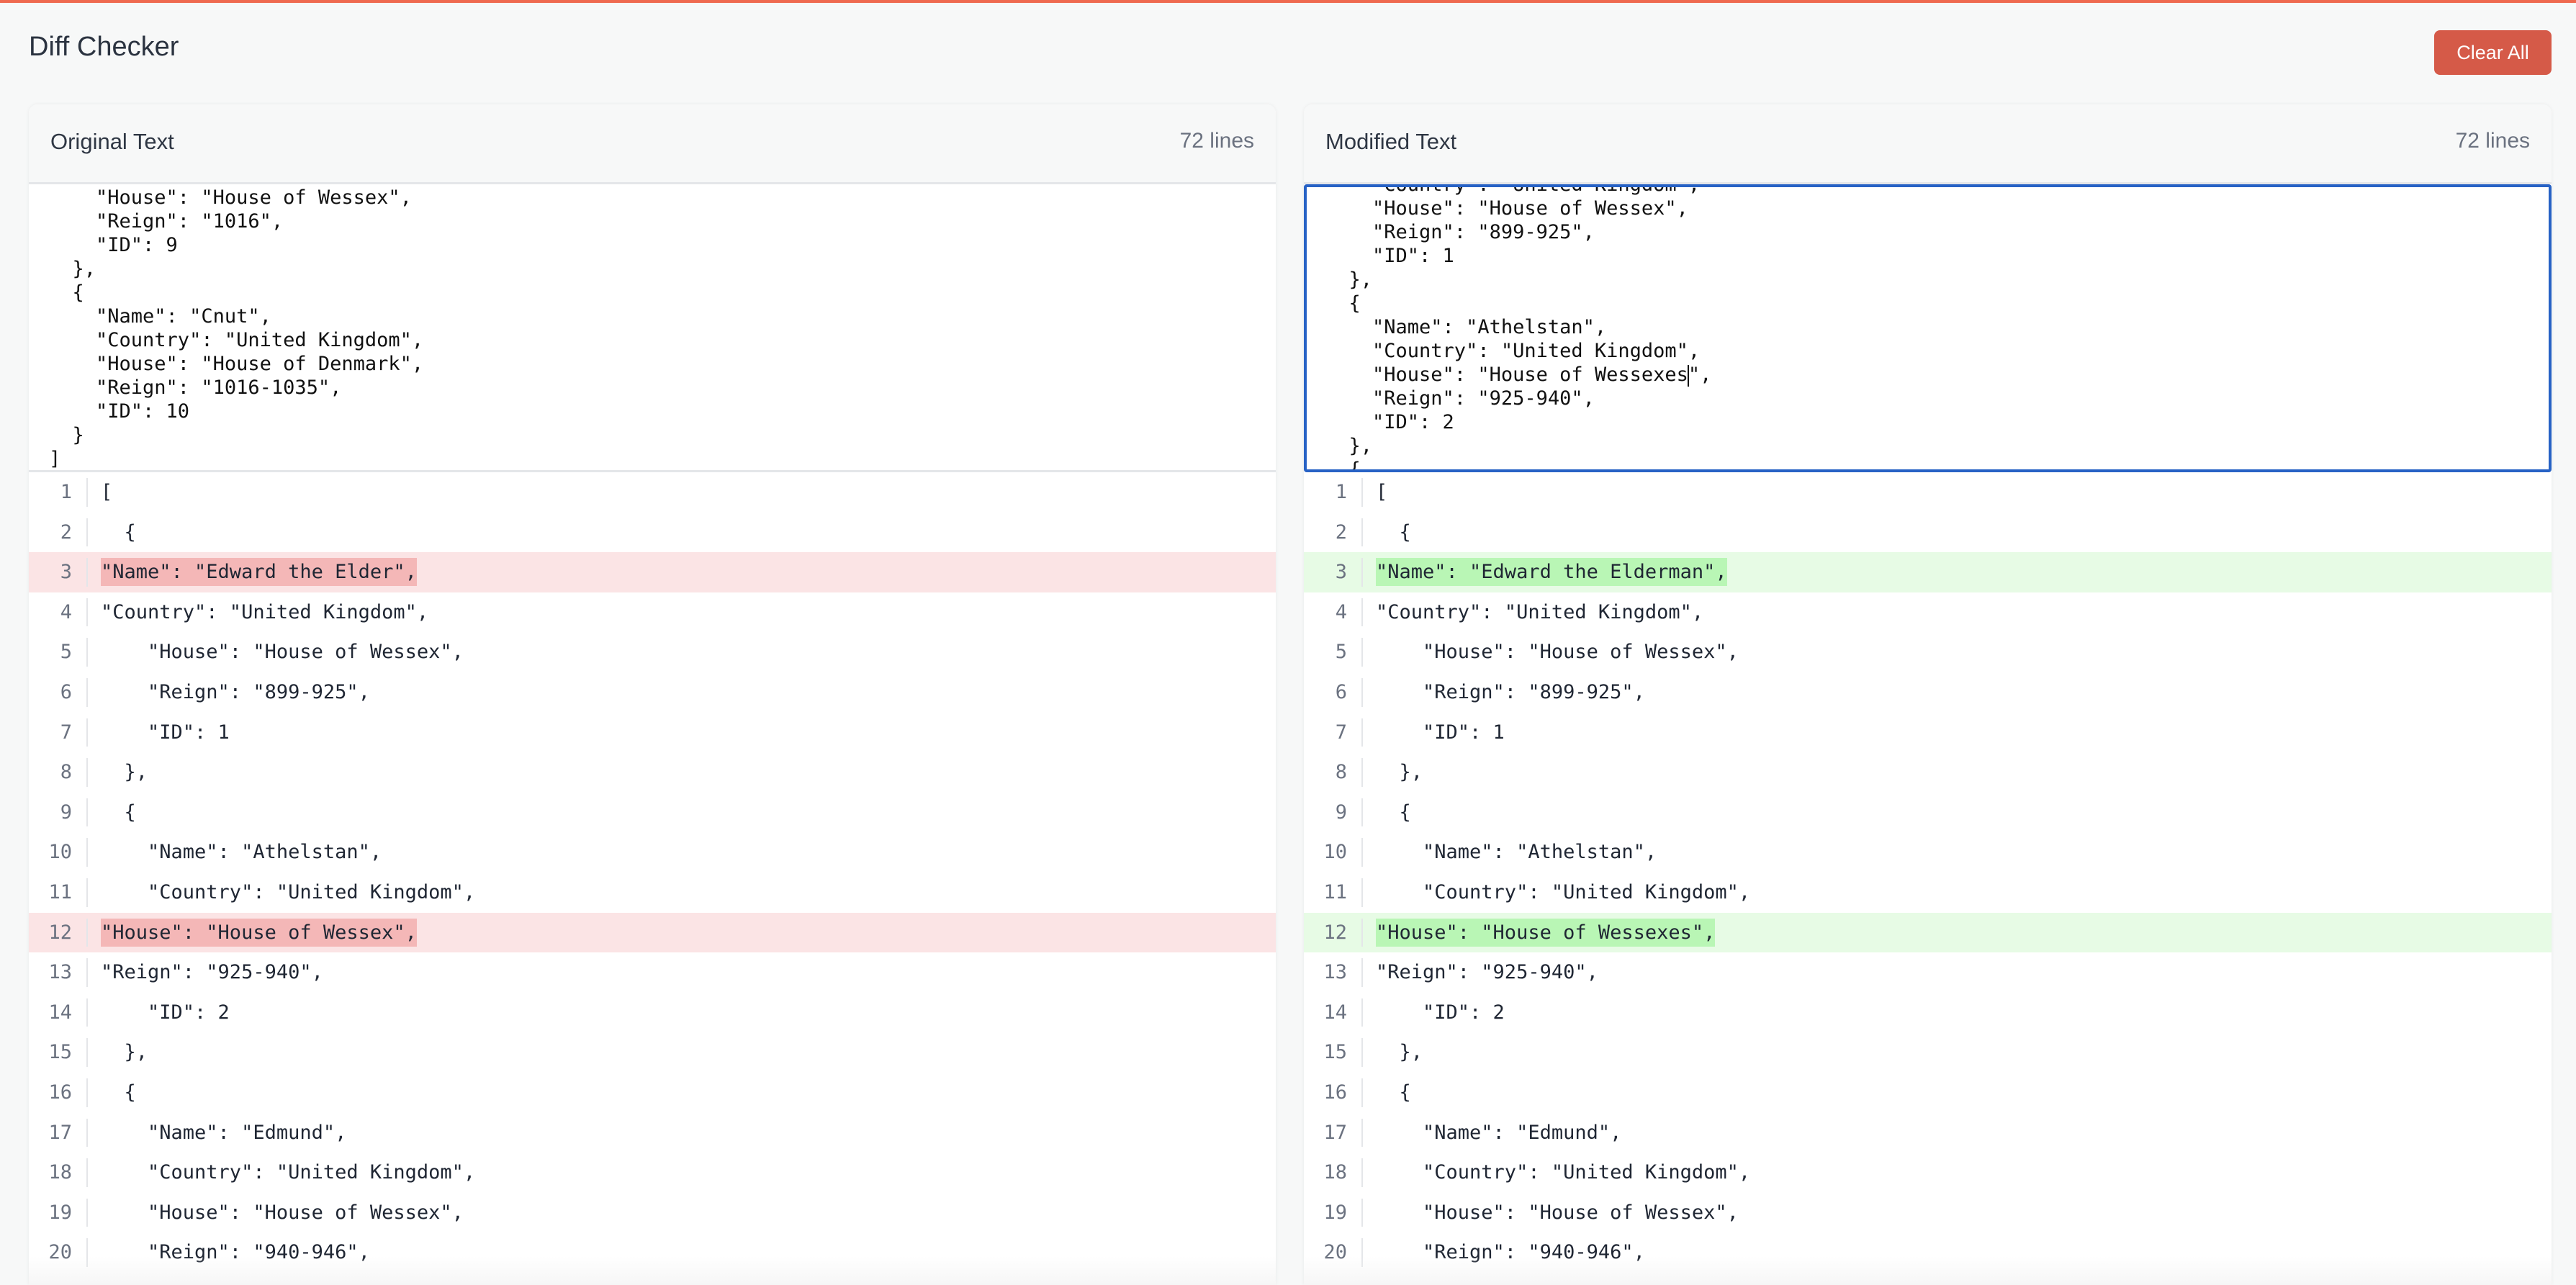  What do you see at coordinates (652, 533) in the screenshot?
I see `diff-row: 2 {` at bounding box center [652, 533].